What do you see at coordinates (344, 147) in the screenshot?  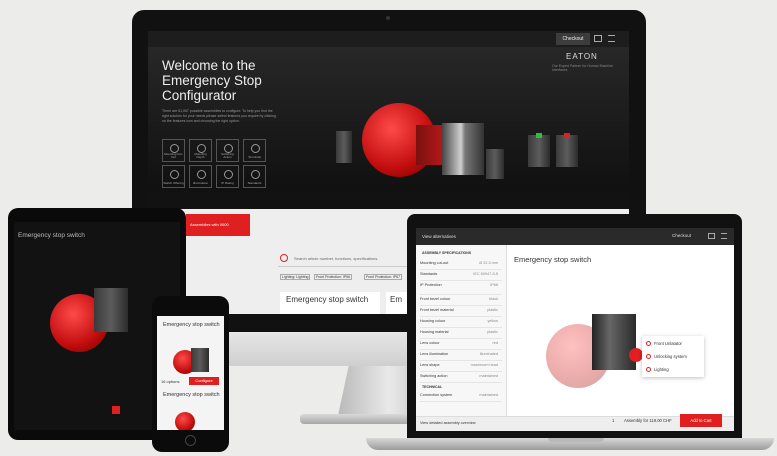 I see `side-module` at bounding box center [344, 147].